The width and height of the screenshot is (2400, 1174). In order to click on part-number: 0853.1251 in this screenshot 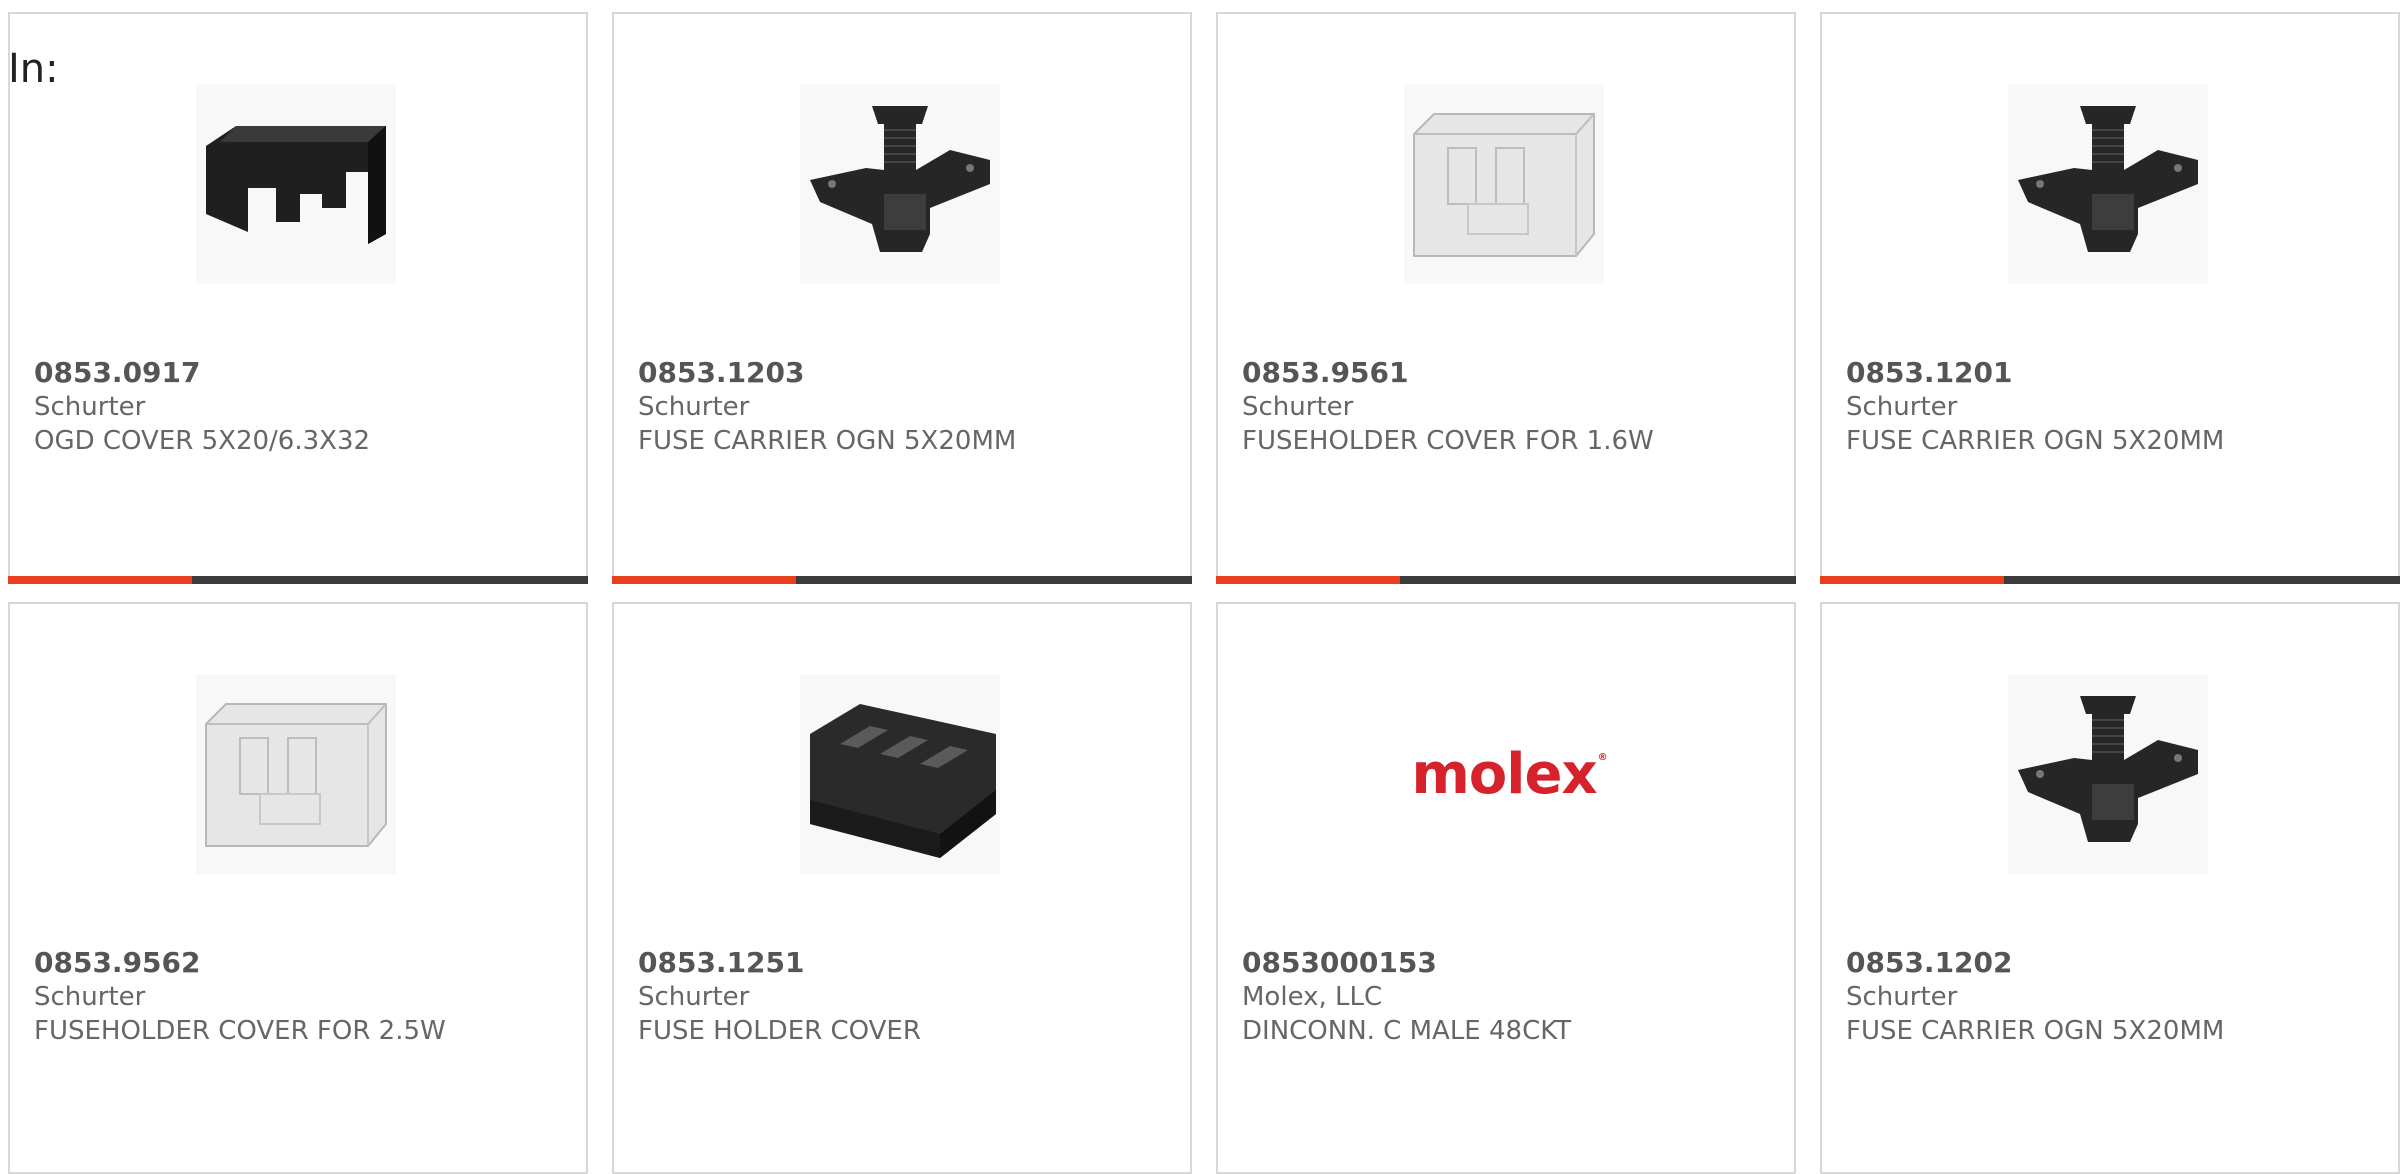, I will do `click(721, 963)`.